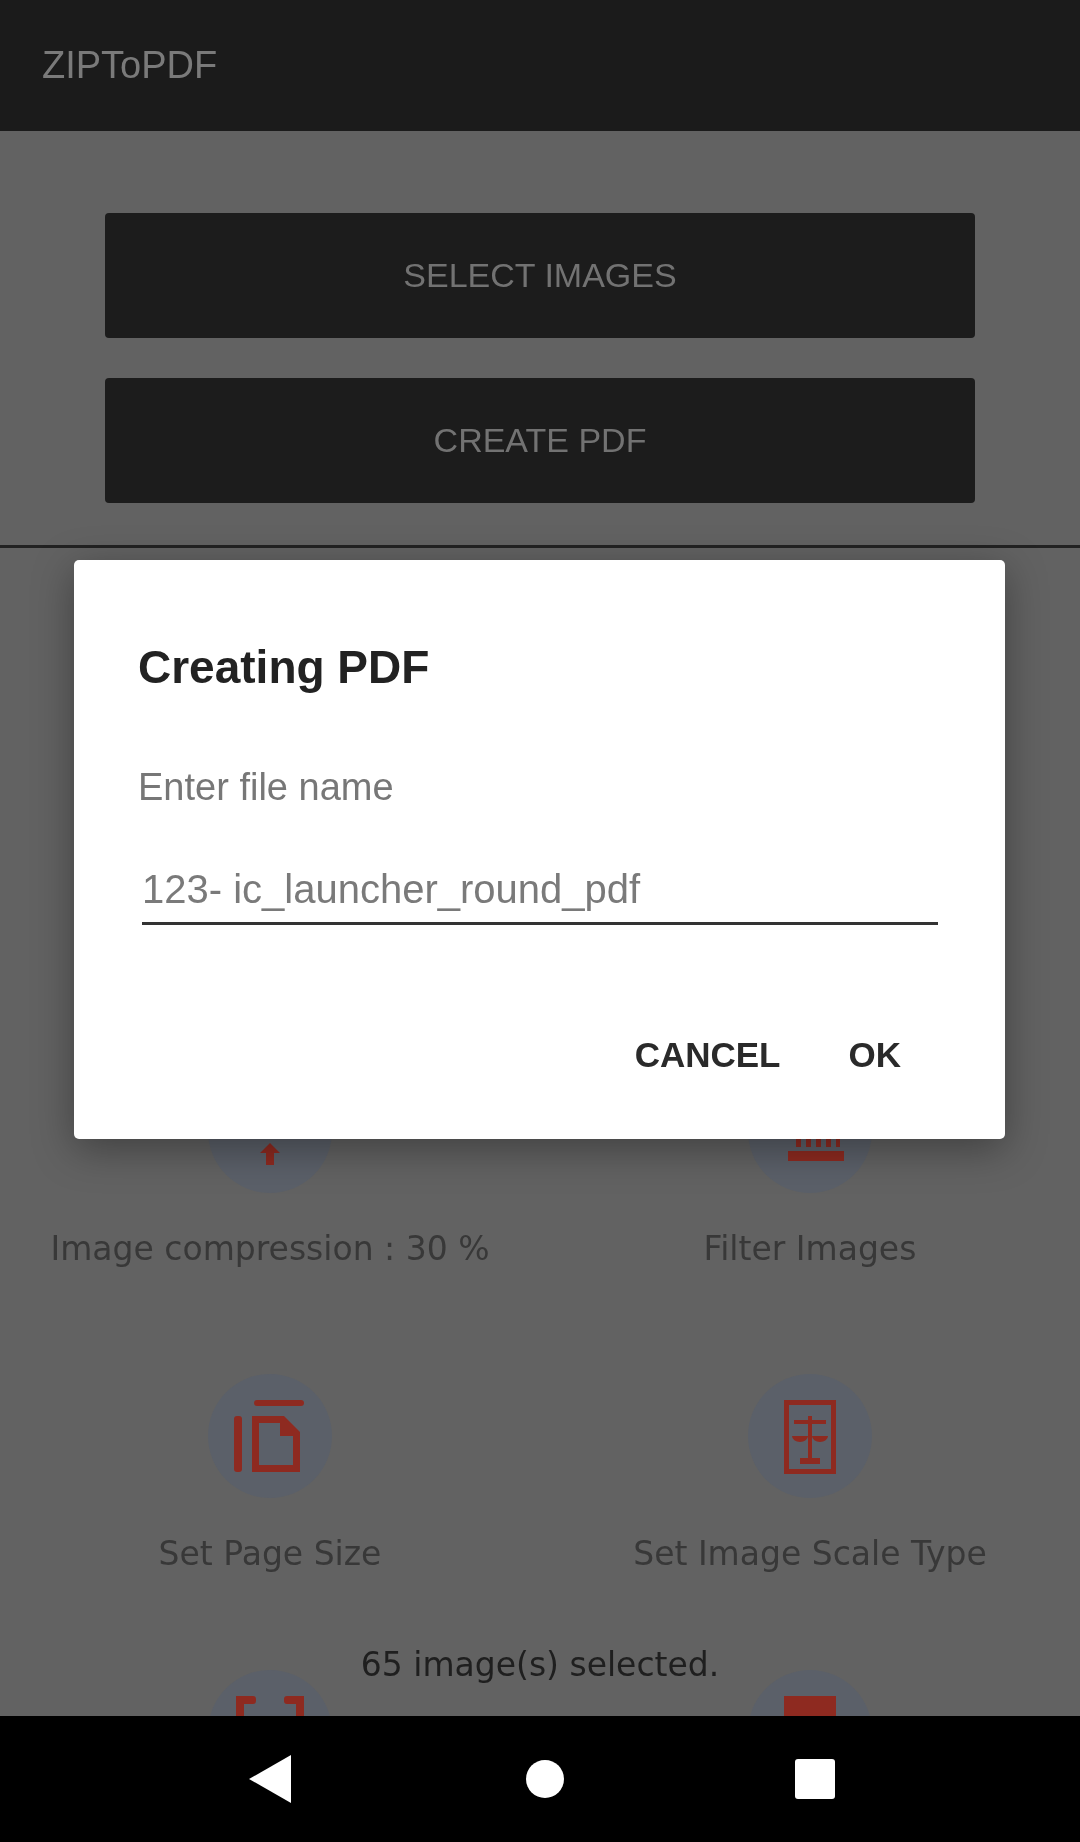  I want to click on field-label: Enter file name, so click(266, 787).